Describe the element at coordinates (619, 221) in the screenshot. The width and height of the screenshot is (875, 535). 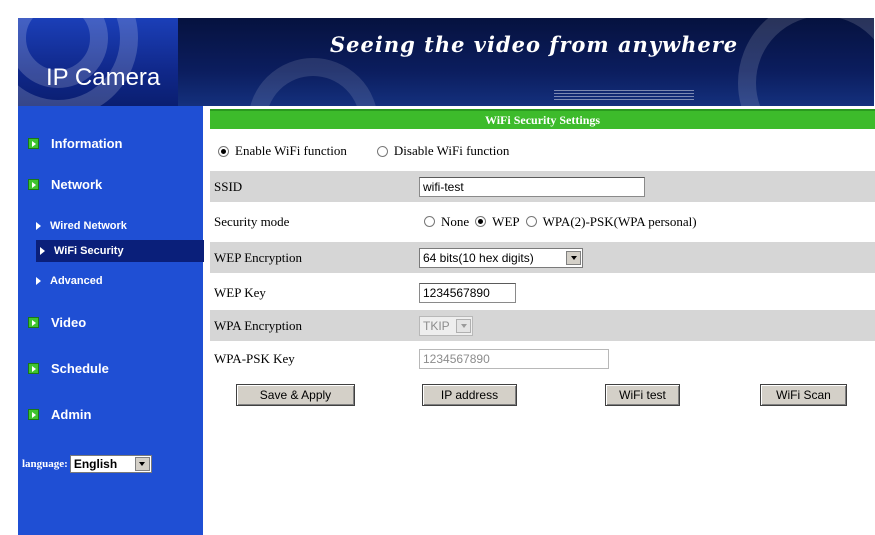
I see `security-wpa-label: WPA(2)-PSK(WPA personal)` at that location.